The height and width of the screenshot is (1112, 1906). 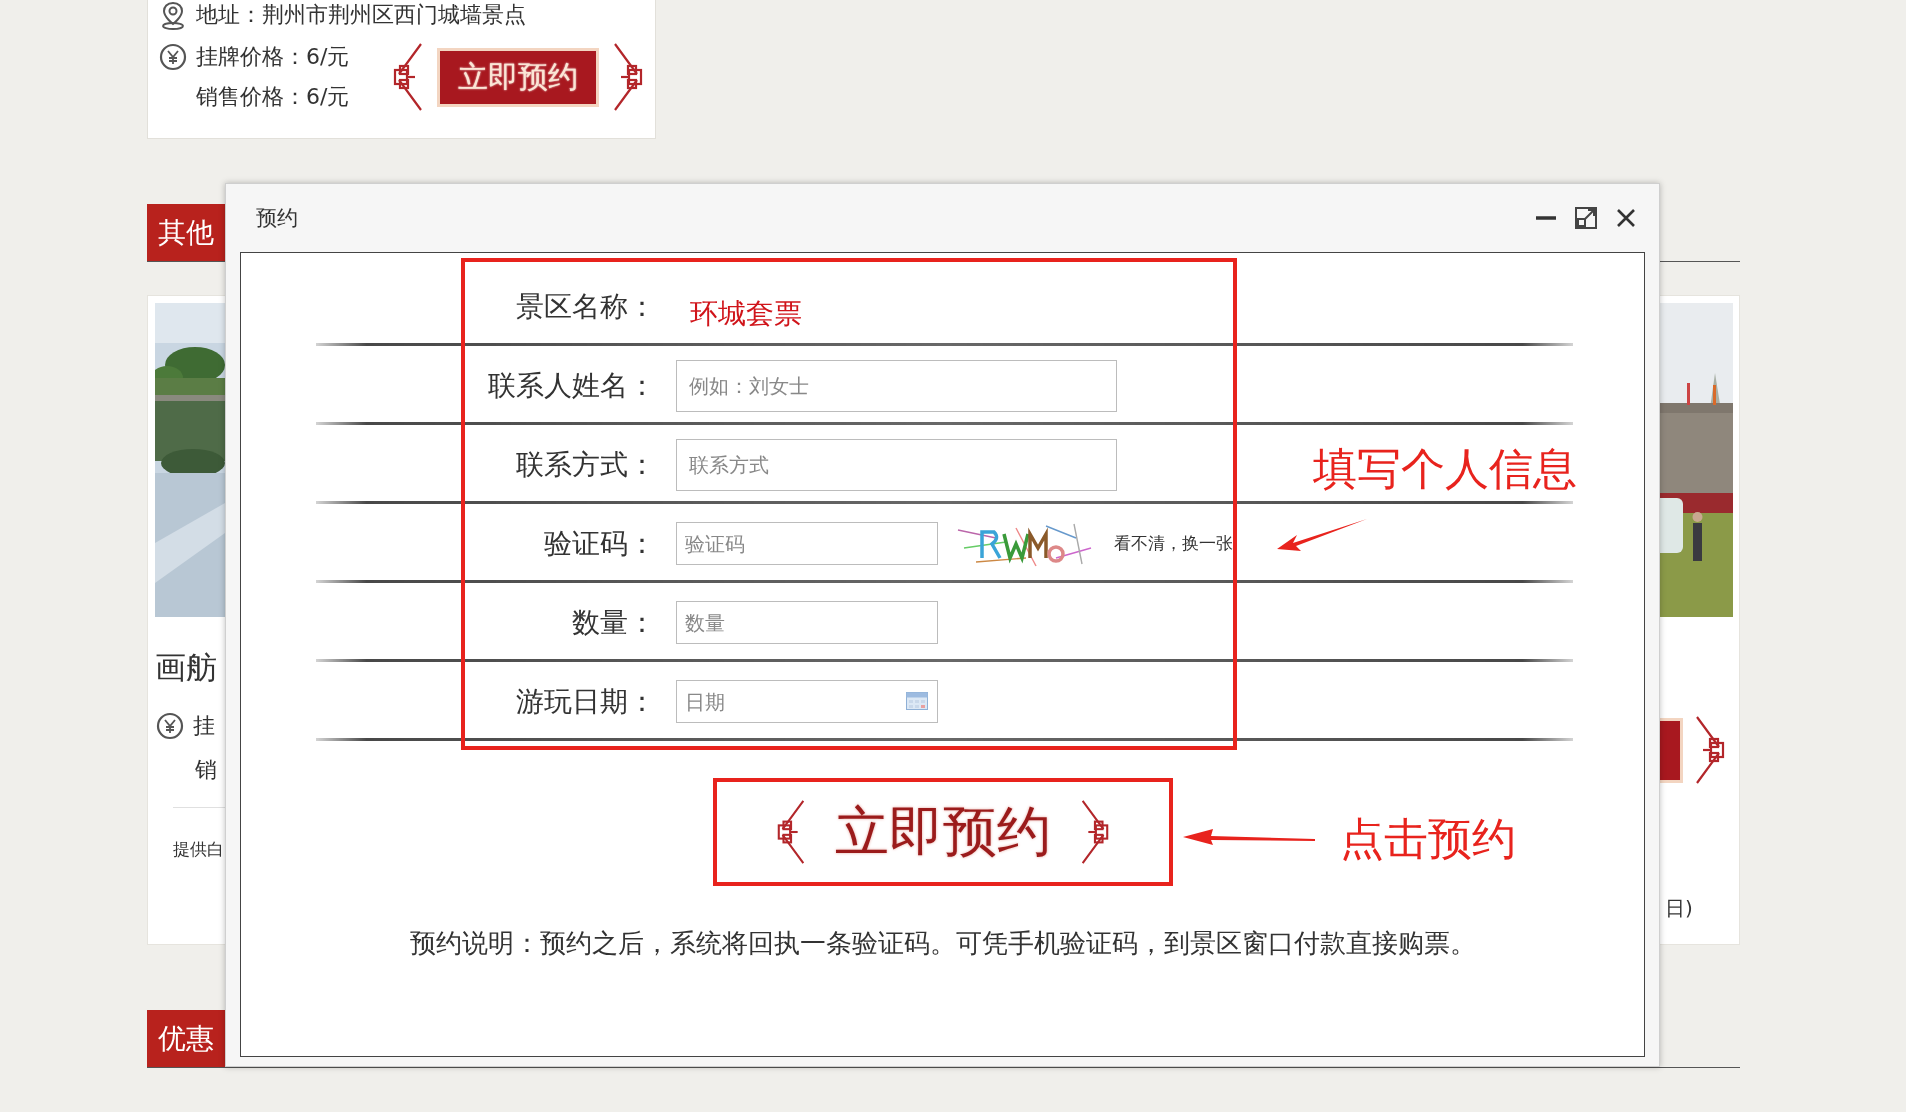 I want to click on minimize-icon, so click(x=1546, y=218).